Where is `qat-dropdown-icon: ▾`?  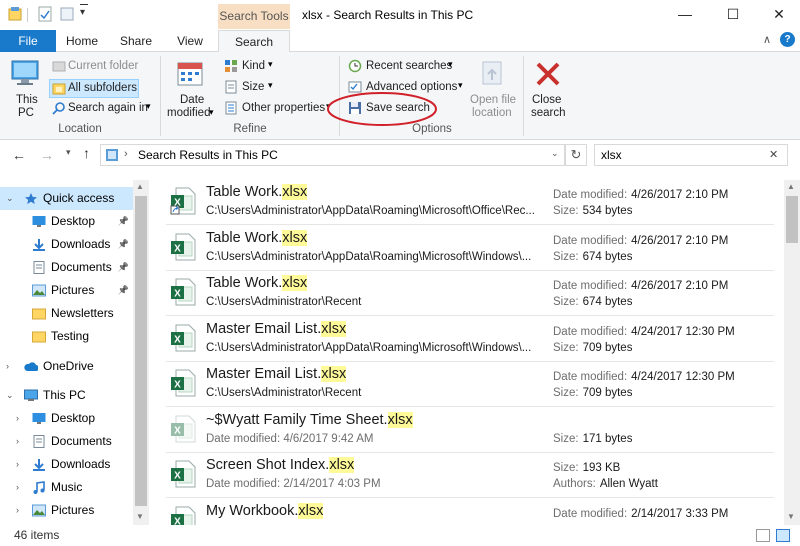
qat-dropdown-icon: ▾ is located at coordinates (82, 12).